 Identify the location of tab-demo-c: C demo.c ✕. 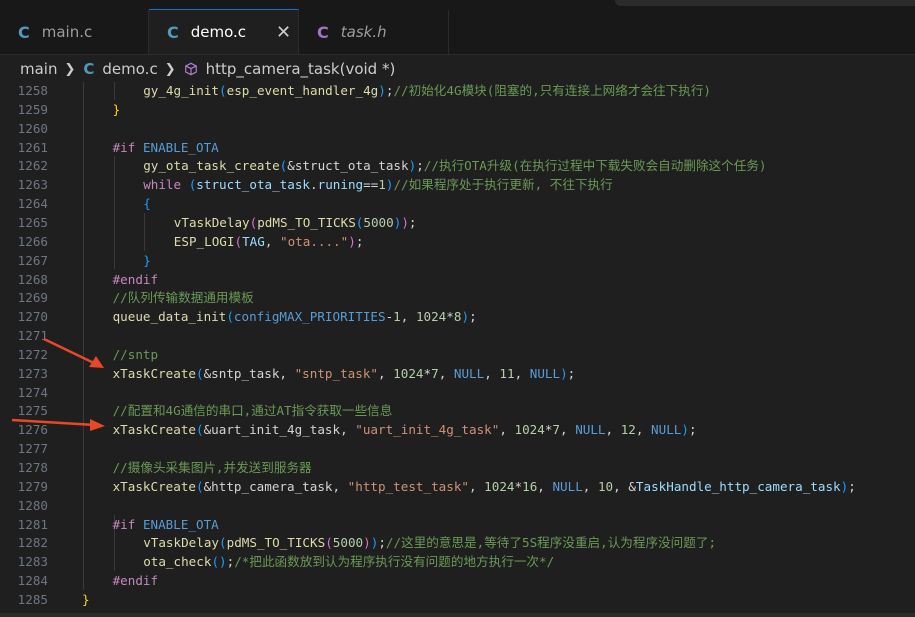
(224, 31).